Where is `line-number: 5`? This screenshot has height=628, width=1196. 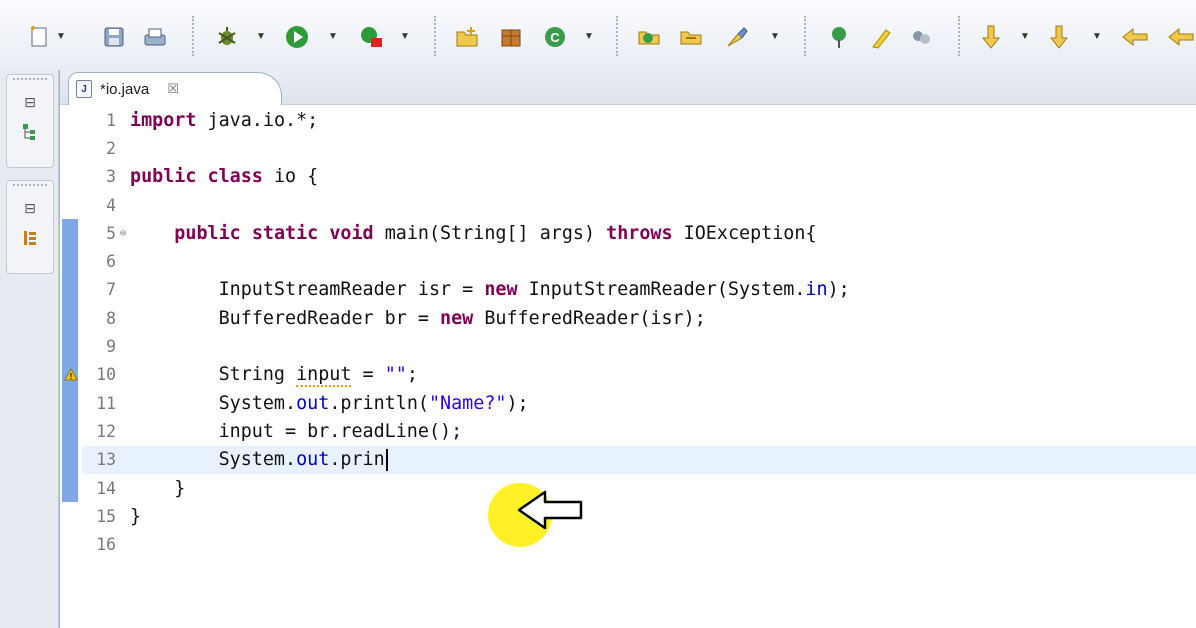 line-number: 5 is located at coordinates (111, 233).